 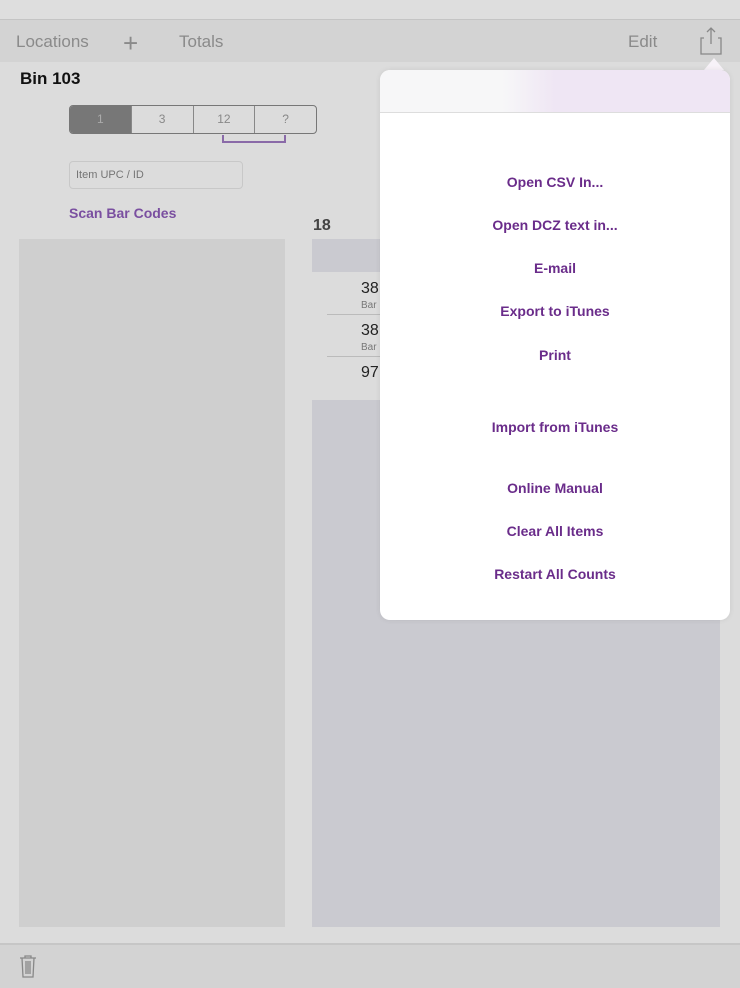 I want to click on menu-restart-counts: Restart All Counts, so click(x=555, y=574).